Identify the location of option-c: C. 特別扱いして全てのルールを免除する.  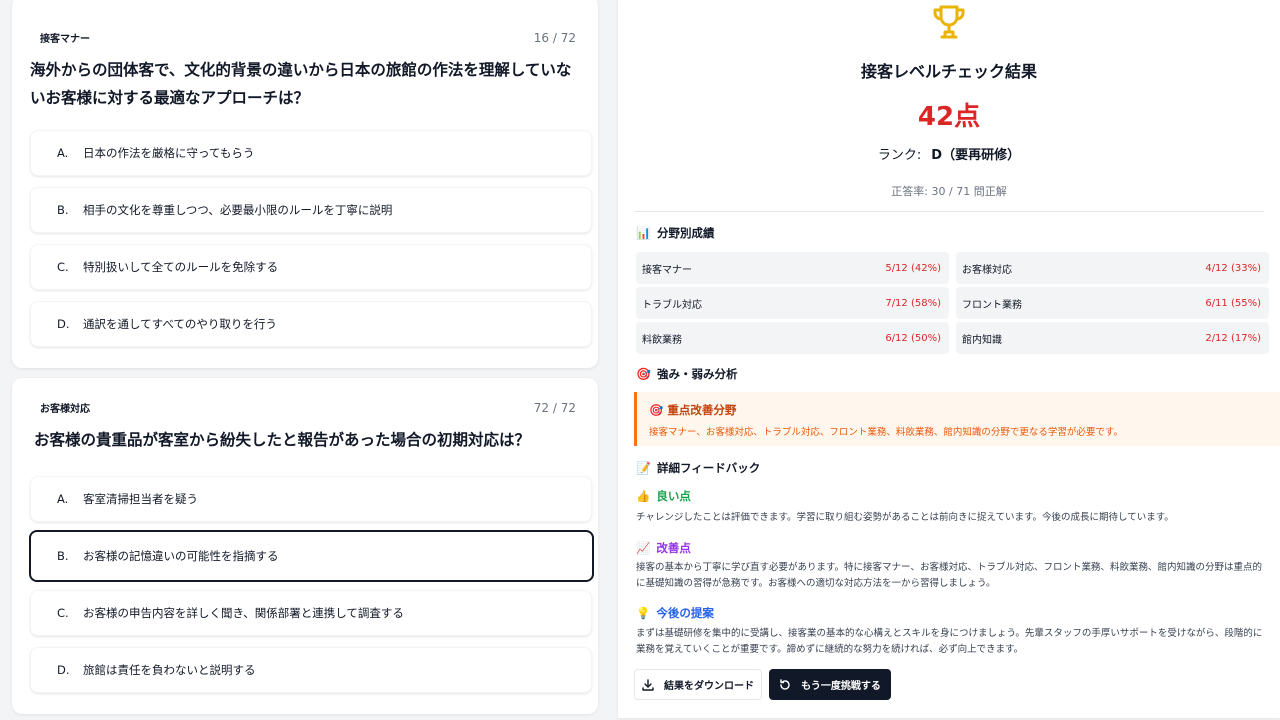
(311, 267).